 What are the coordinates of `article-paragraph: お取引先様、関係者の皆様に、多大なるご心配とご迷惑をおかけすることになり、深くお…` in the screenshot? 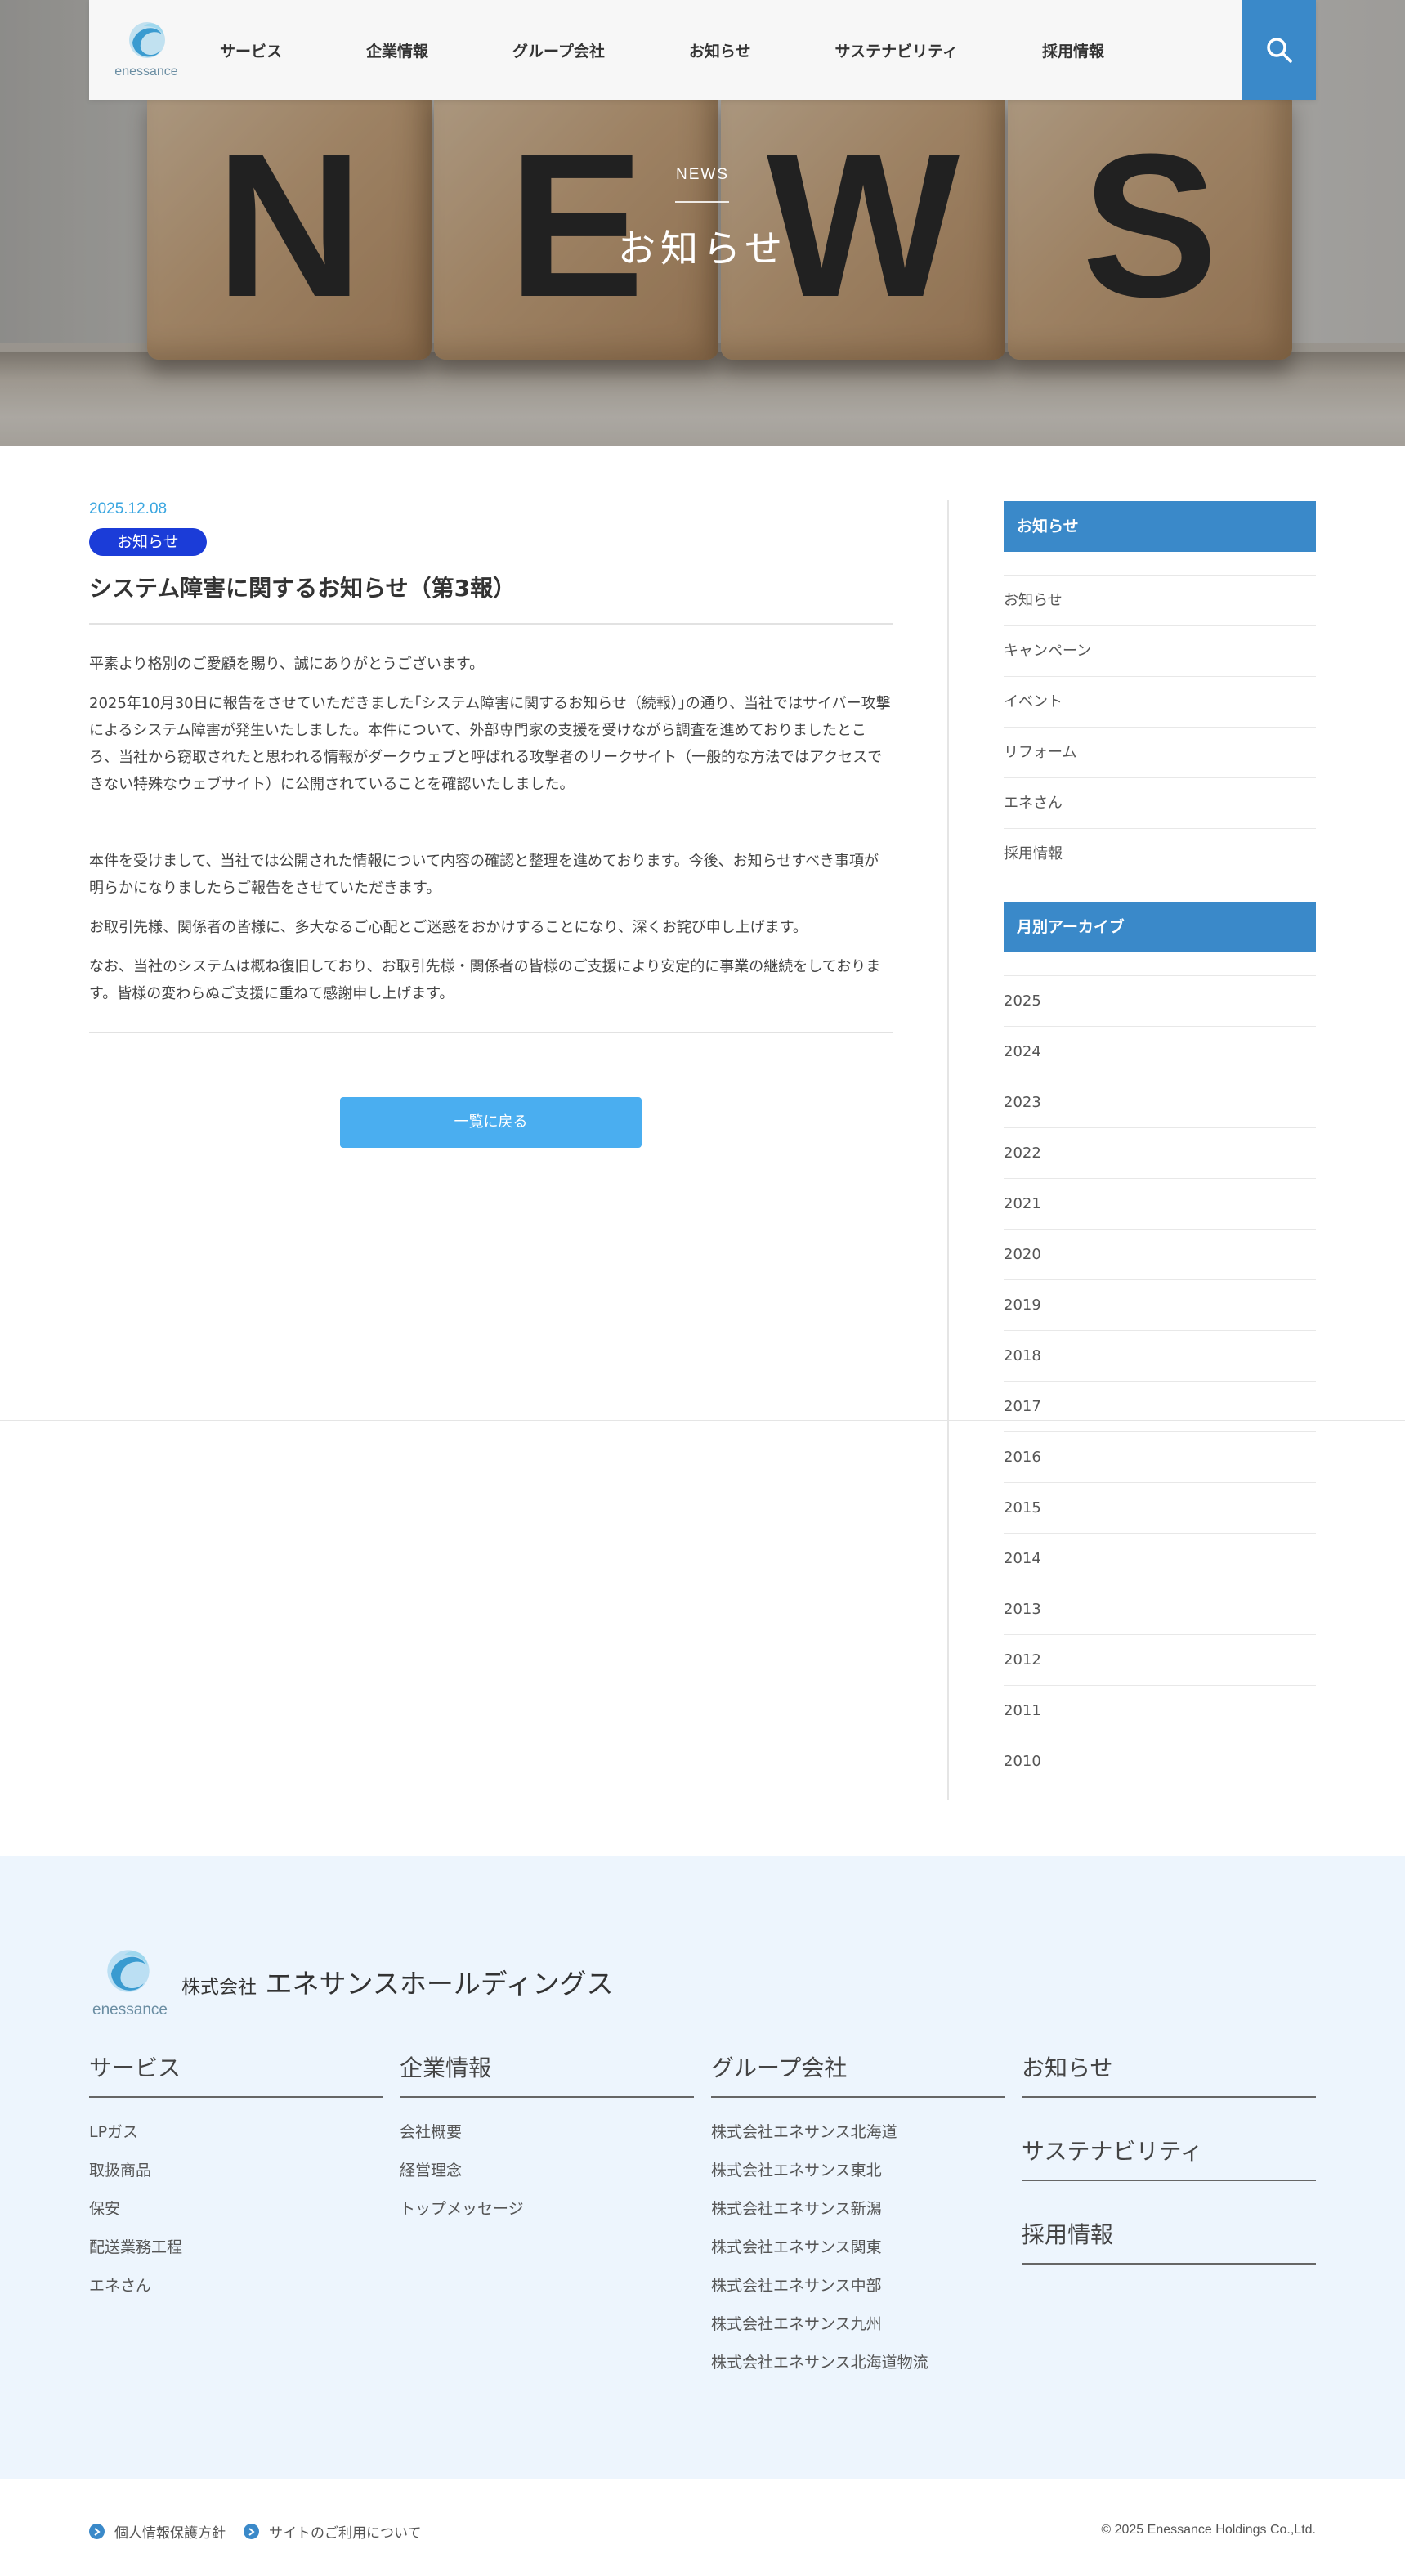 It's located at (448, 927).